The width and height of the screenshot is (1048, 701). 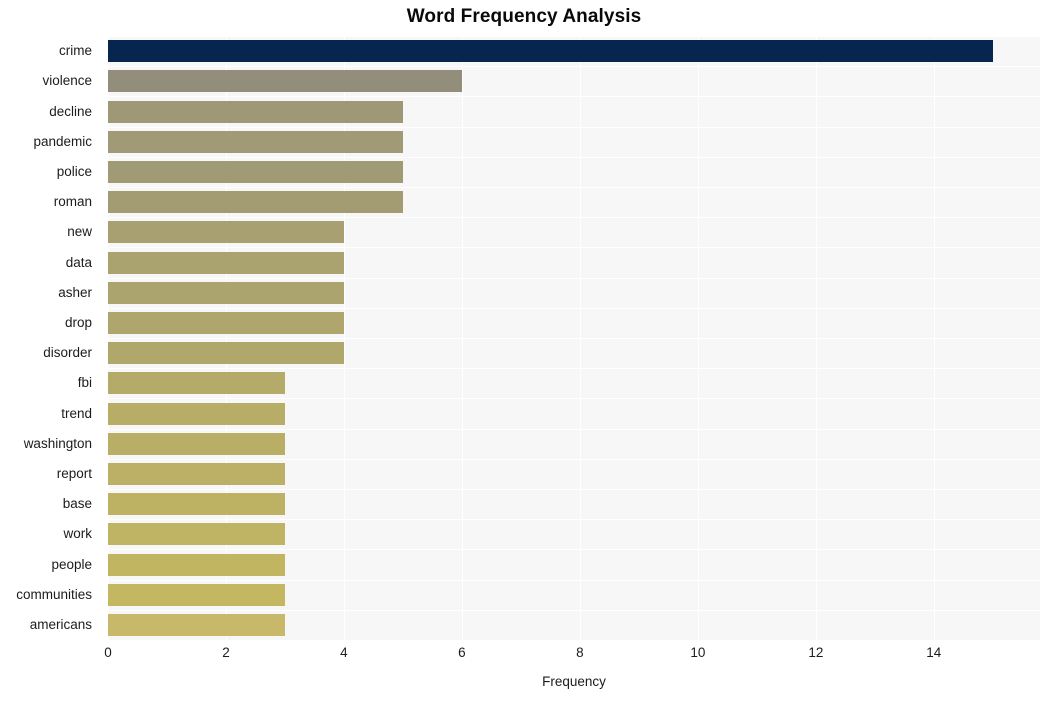 What do you see at coordinates (84, 383) in the screenshot?
I see `y-axis-tick-label: fbi` at bounding box center [84, 383].